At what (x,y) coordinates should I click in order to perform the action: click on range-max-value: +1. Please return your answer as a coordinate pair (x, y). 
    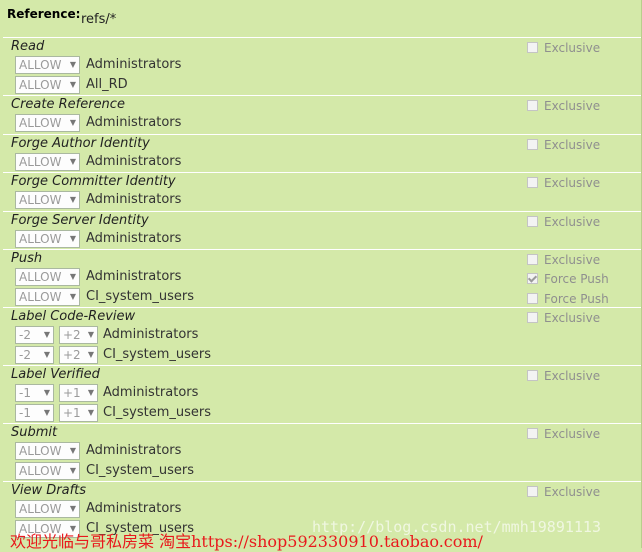
    Looking at the image, I should click on (72, 393).